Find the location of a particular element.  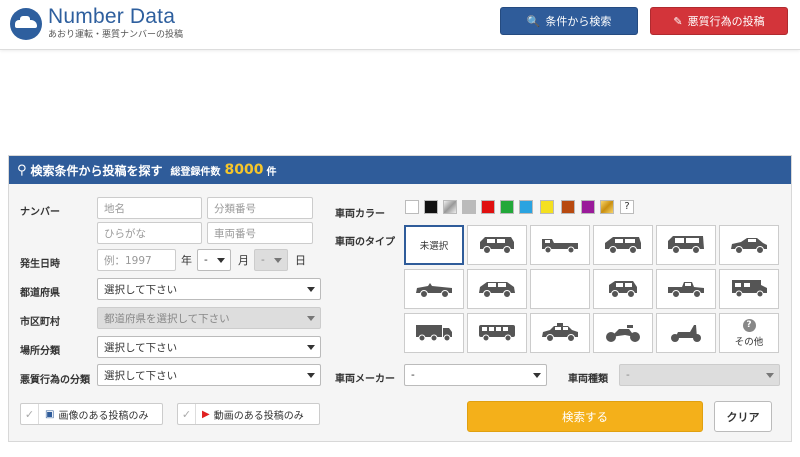

maker-select: - is located at coordinates (475, 375).